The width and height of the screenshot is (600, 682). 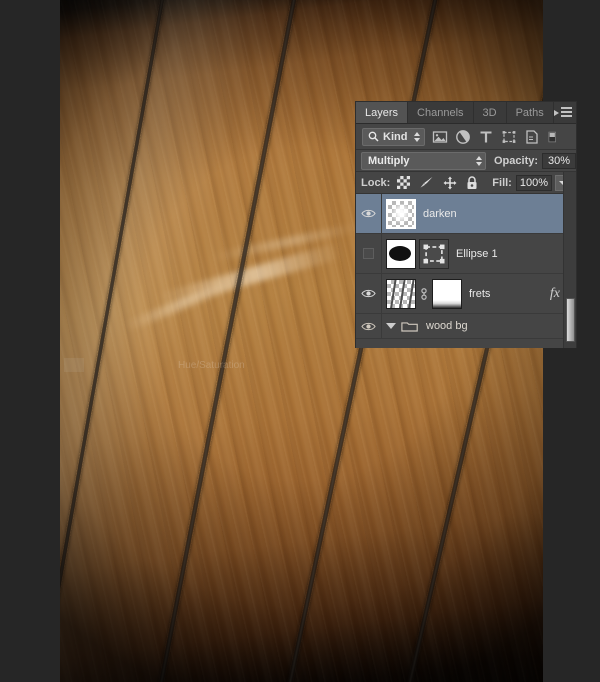 I want to click on folder-icon, so click(x=409, y=326).